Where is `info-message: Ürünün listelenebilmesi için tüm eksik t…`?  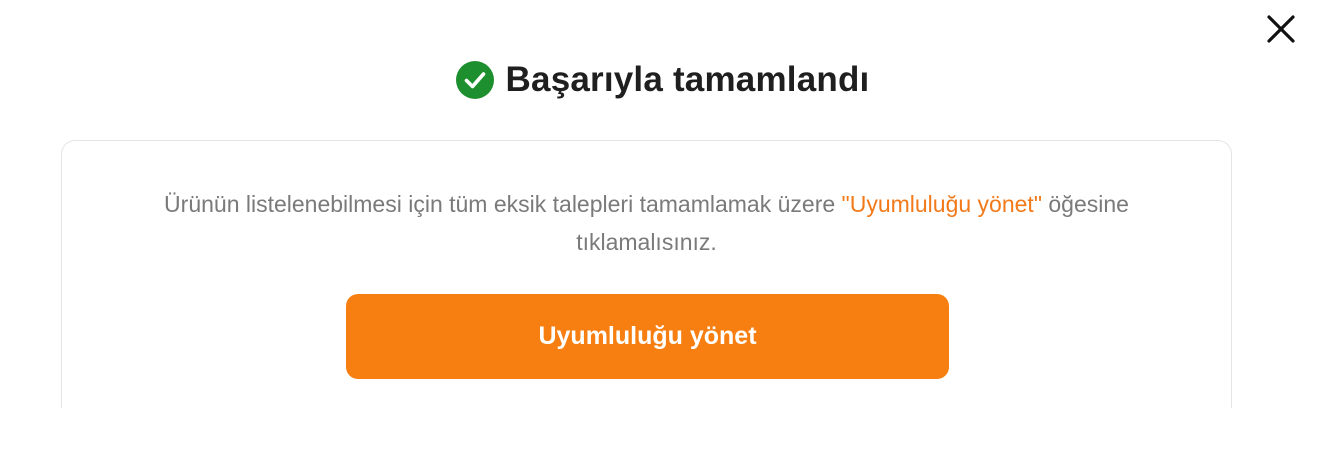 info-message: Ürünün listelenebilmesi için tüm eksik t… is located at coordinates (646, 223).